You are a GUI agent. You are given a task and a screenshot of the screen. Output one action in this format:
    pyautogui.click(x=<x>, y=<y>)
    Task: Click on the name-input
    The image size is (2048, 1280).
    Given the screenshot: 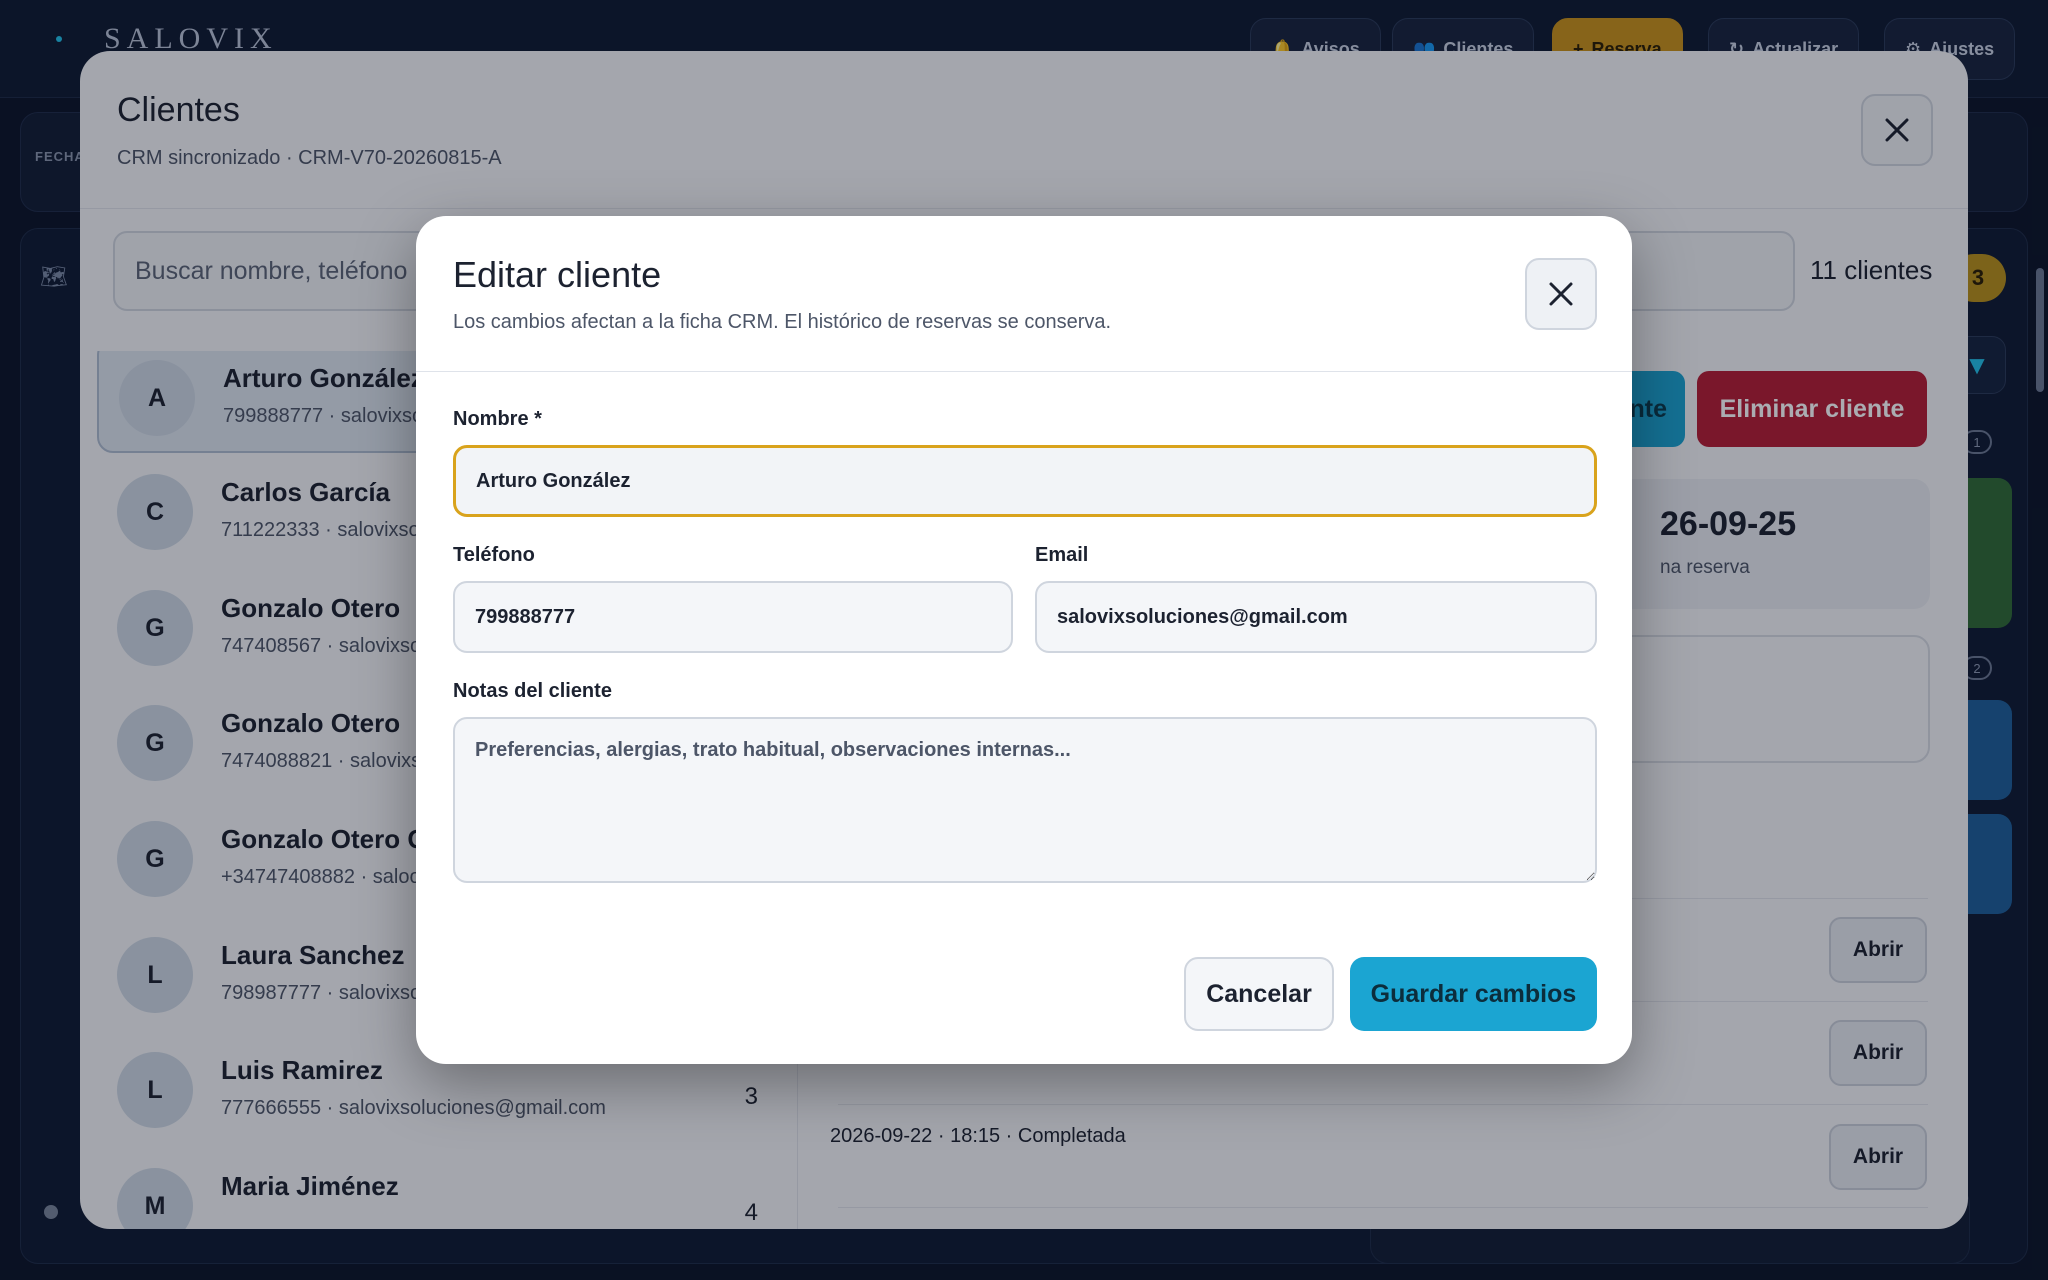 What is the action you would take?
    pyautogui.click(x=1025, y=481)
    